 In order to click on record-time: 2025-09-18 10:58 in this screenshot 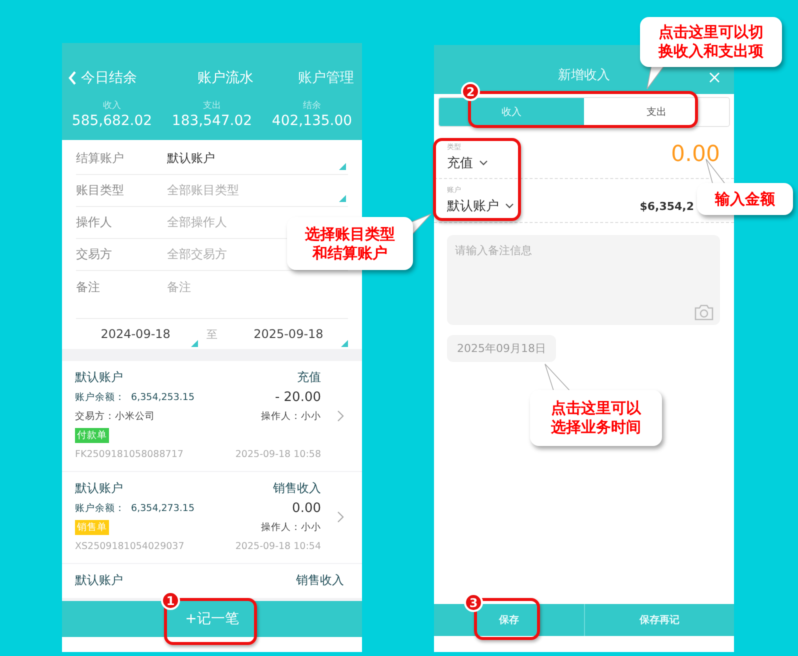, I will do `click(278, 454)`.